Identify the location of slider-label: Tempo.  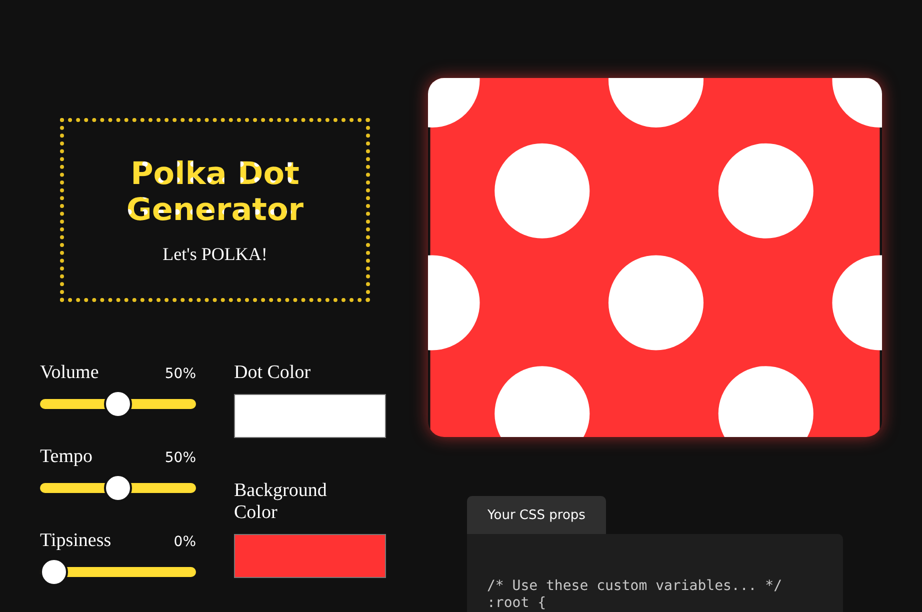
(66, 457).